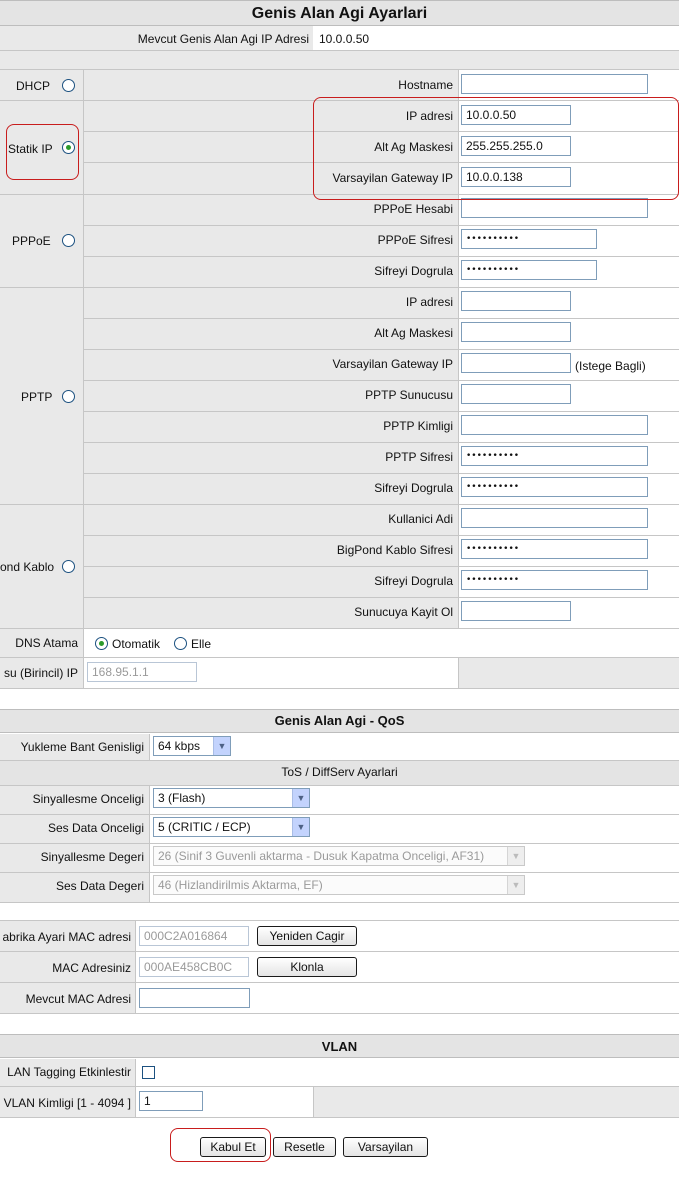 This screenshot has height=1183, width=679. Describe the element at coordinates (31, 241) in the screenshot. I see `pppoe-label: PPPoE` at that location.